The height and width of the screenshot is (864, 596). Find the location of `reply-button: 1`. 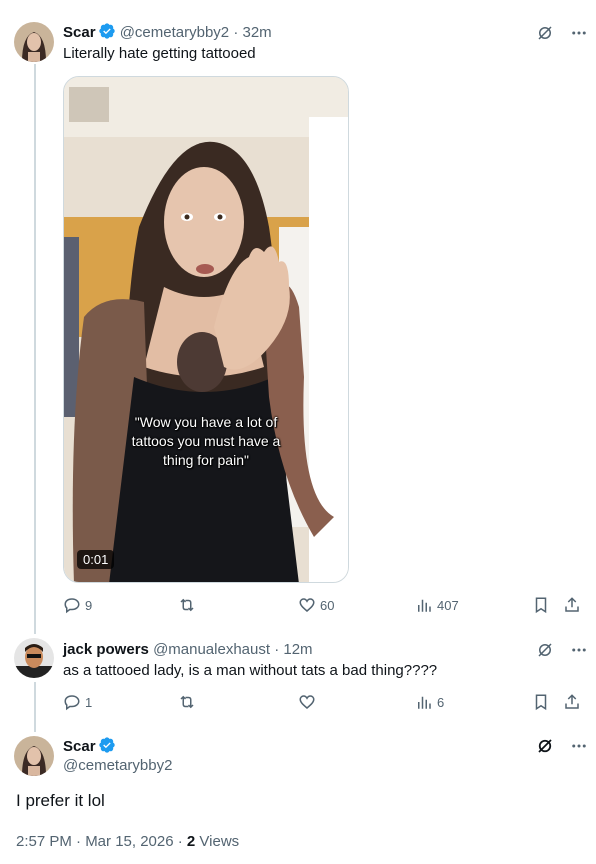

reply-button: 1 is located at coordinates (77, 702).